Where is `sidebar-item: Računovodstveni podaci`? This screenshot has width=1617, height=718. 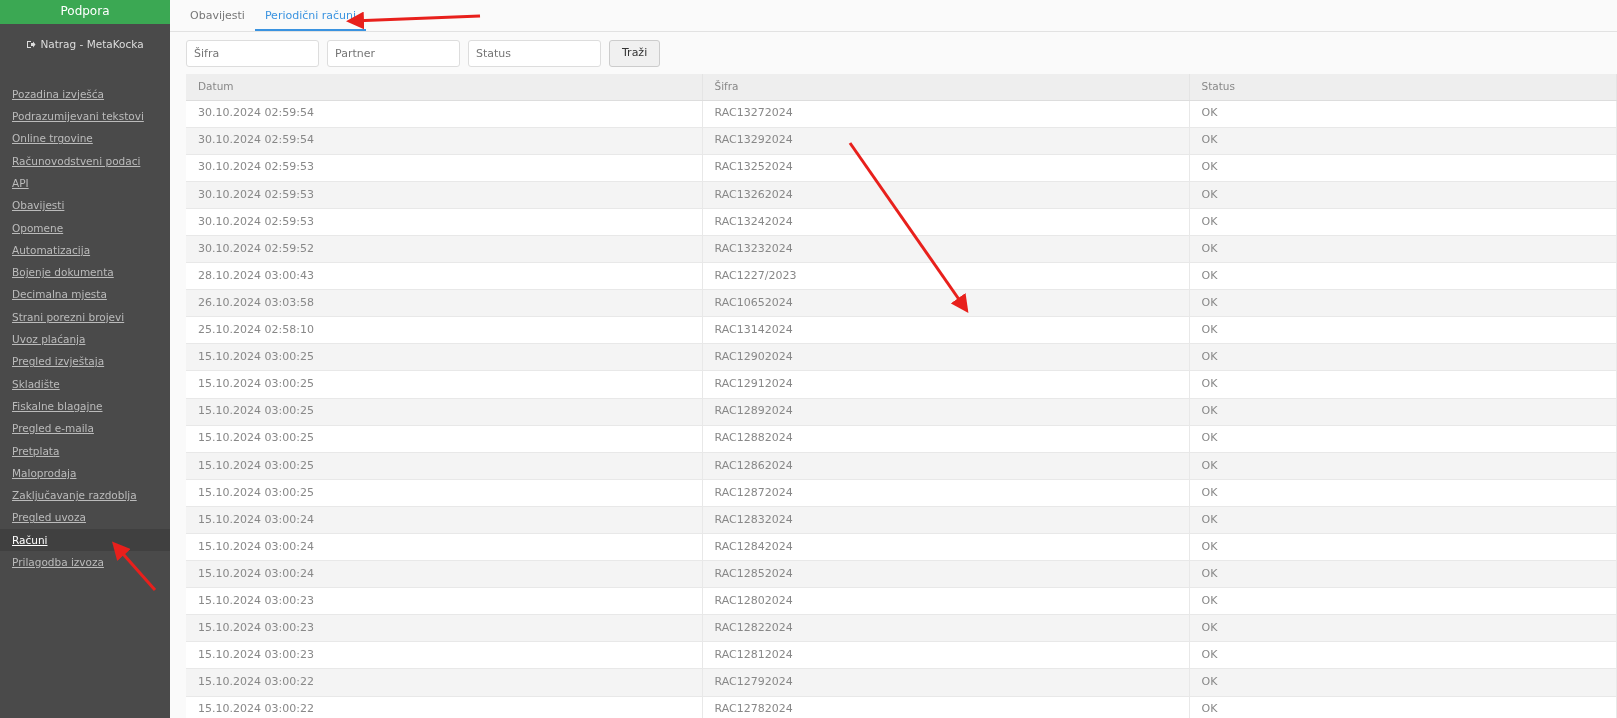 sidebar-item: Računovodstveni podaci is located at coordinates (85, 160).